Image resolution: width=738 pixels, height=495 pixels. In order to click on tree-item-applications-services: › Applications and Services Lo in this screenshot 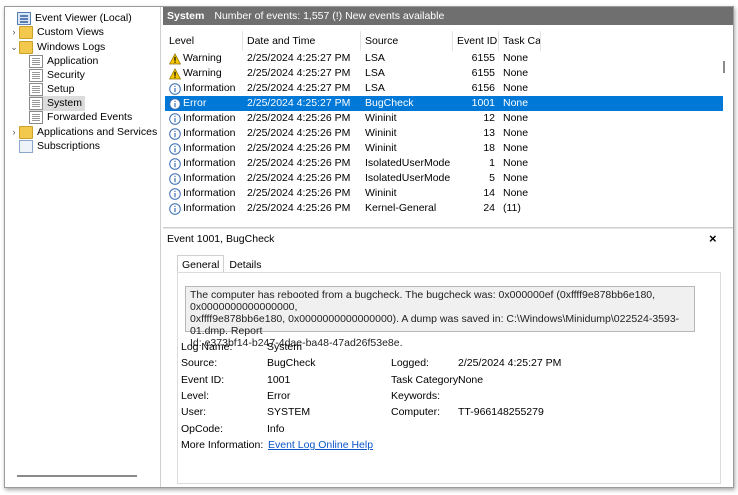, I will do `click(84, 132)`.